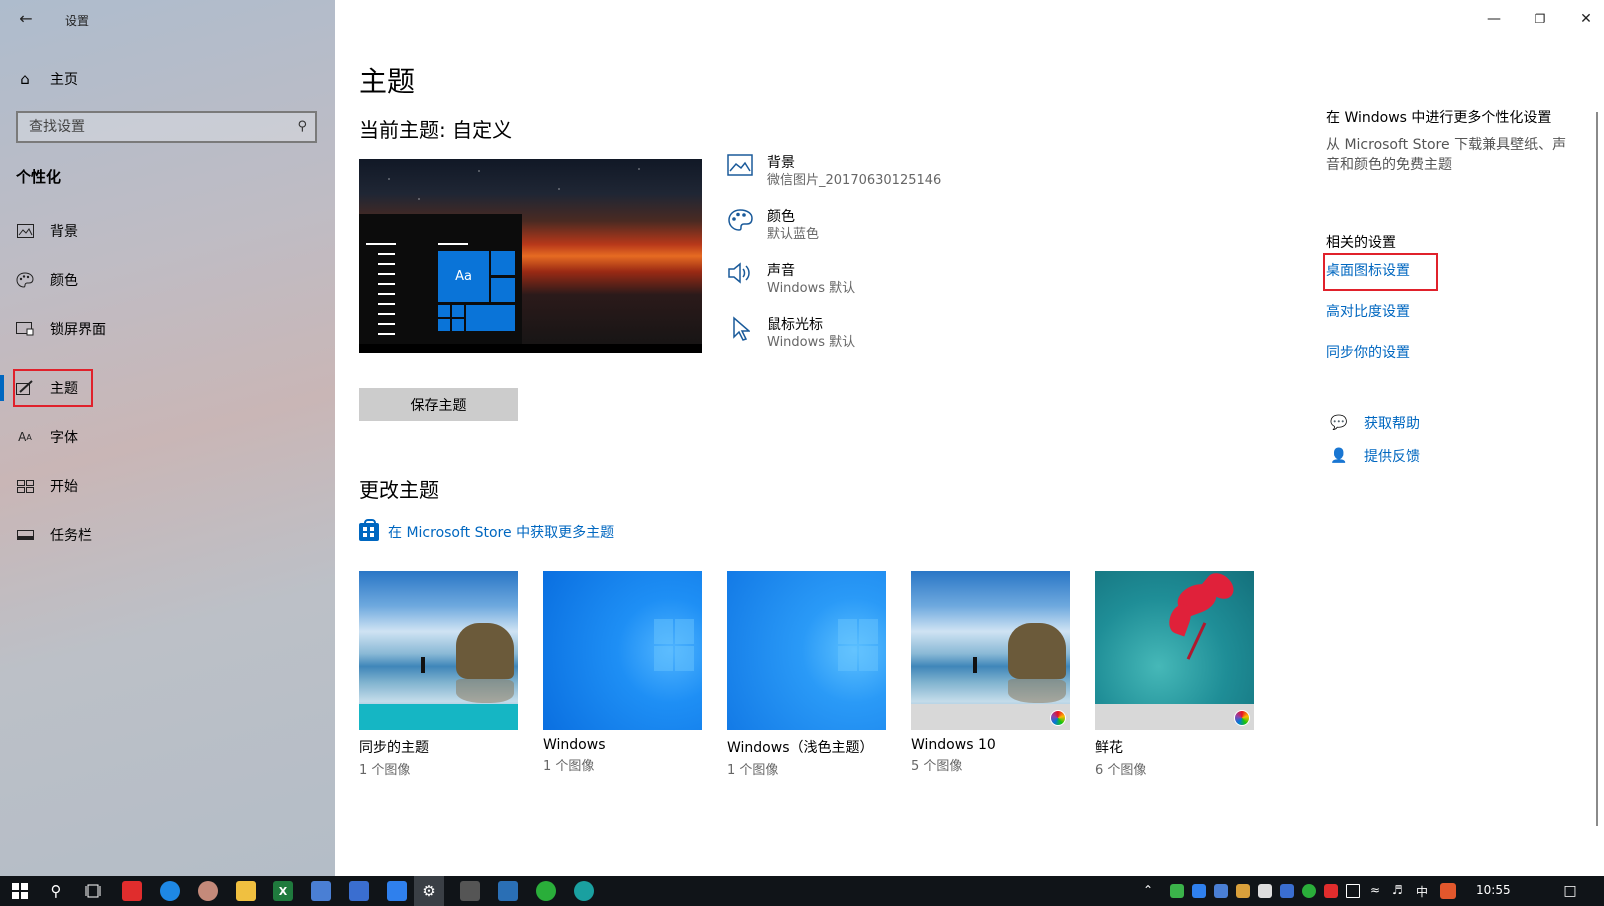 This screenshot has width=1604, height=906. What do you see at coordinates (1368, 311) in the screenshot?
I see `high-contrast-settings-link: 高对比度设置` at bounding box center [1368, 311].